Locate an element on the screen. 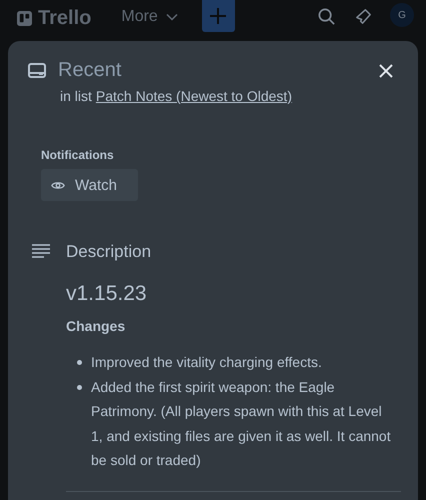  description-heading: Description is located at coordinates (109, 252).